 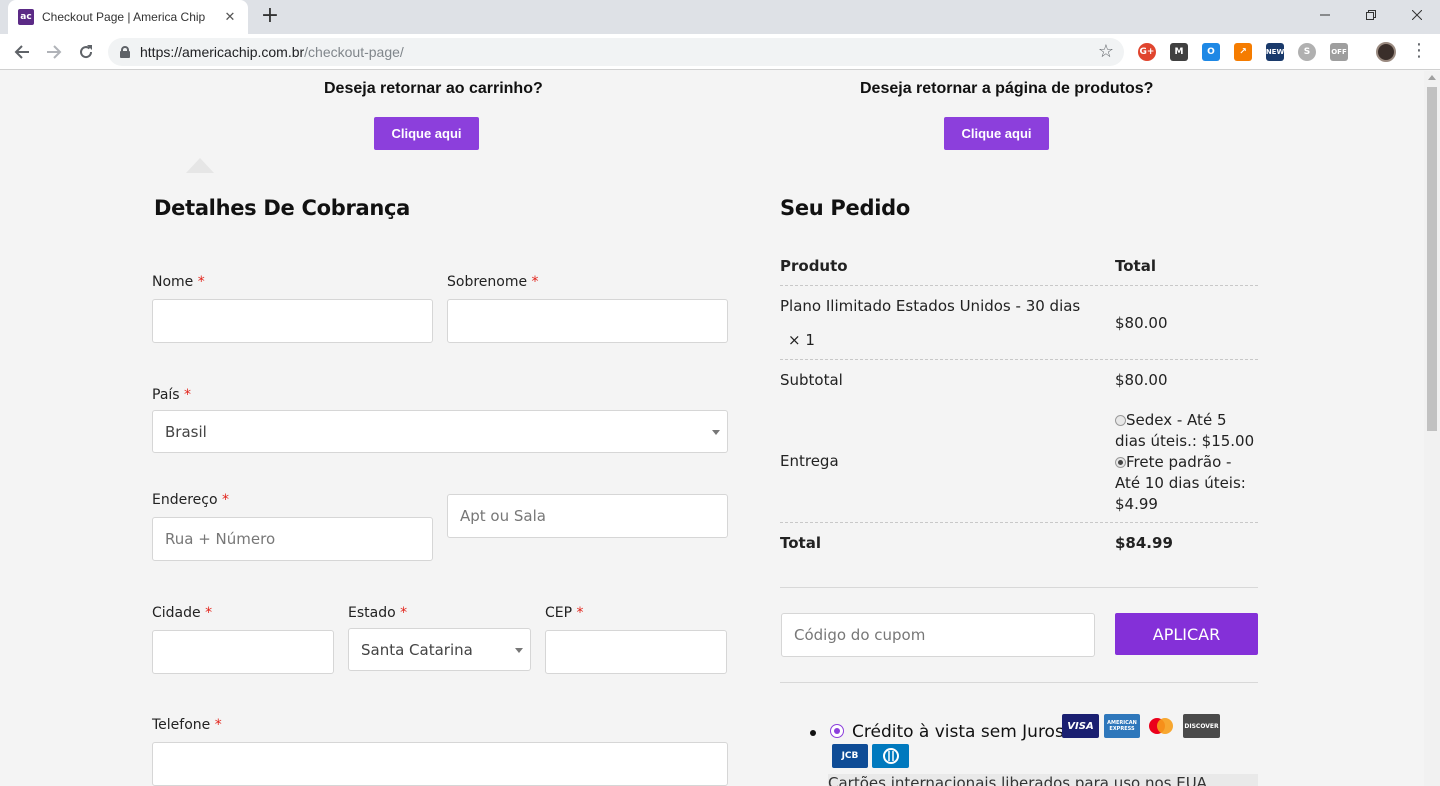 I want to click on star-icon: ☆, so click(x=1106, y=51).